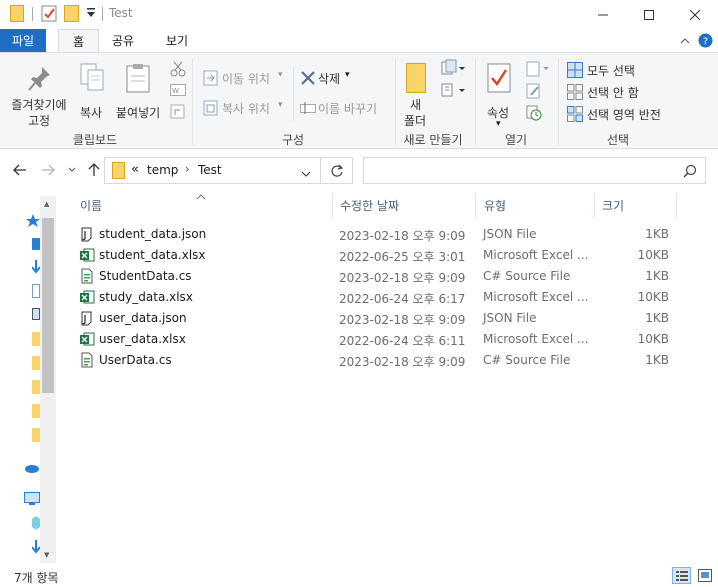 The width and height of the screenshot is (718, 587). I want to click on refresh-button, so click(337, 170).